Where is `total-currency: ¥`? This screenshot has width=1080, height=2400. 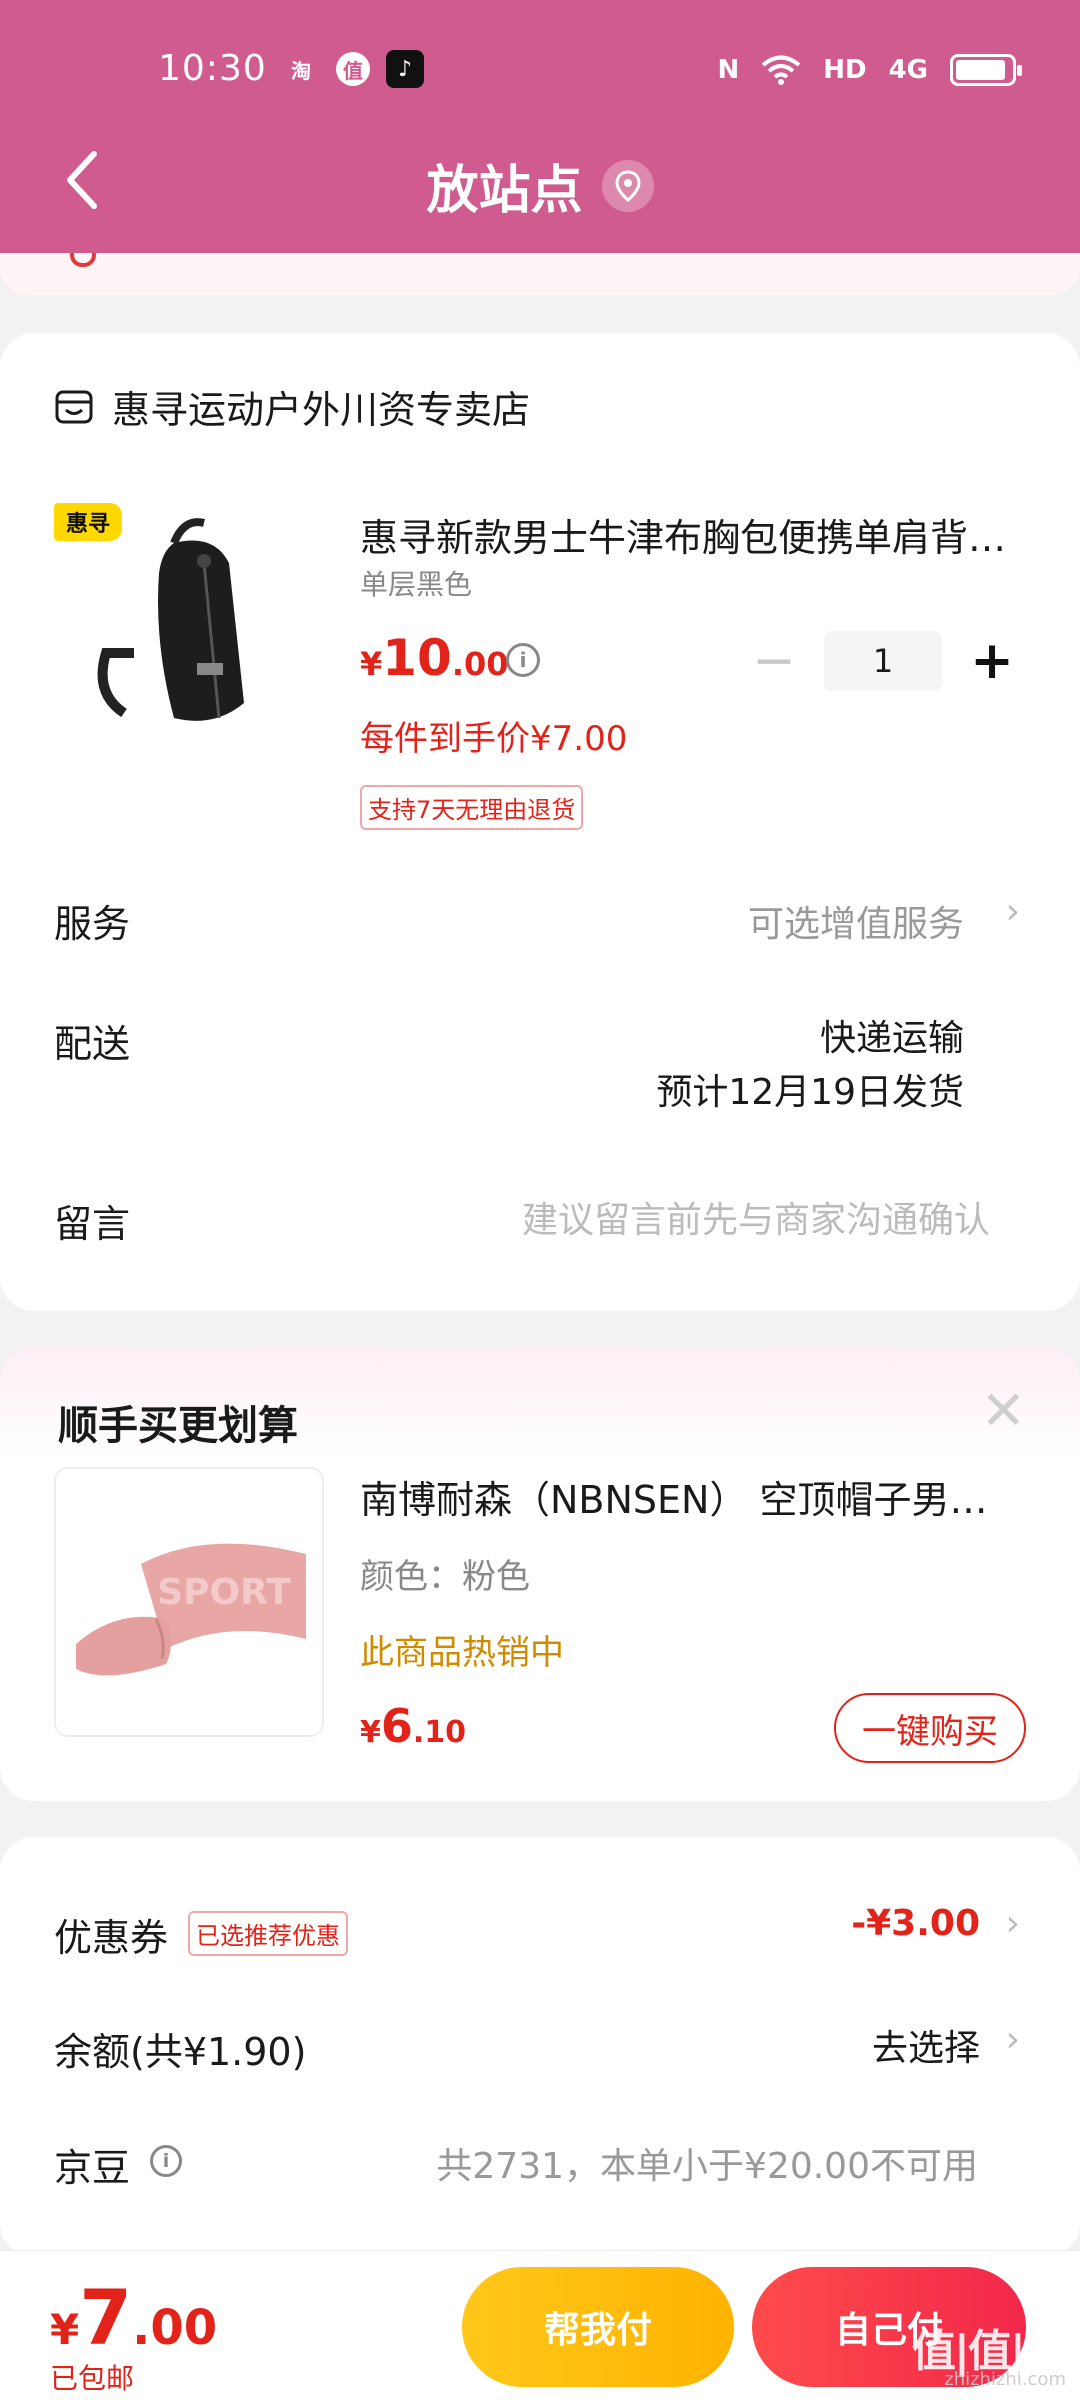 total-currency: ¥ is located at coordinates (65, 2329).